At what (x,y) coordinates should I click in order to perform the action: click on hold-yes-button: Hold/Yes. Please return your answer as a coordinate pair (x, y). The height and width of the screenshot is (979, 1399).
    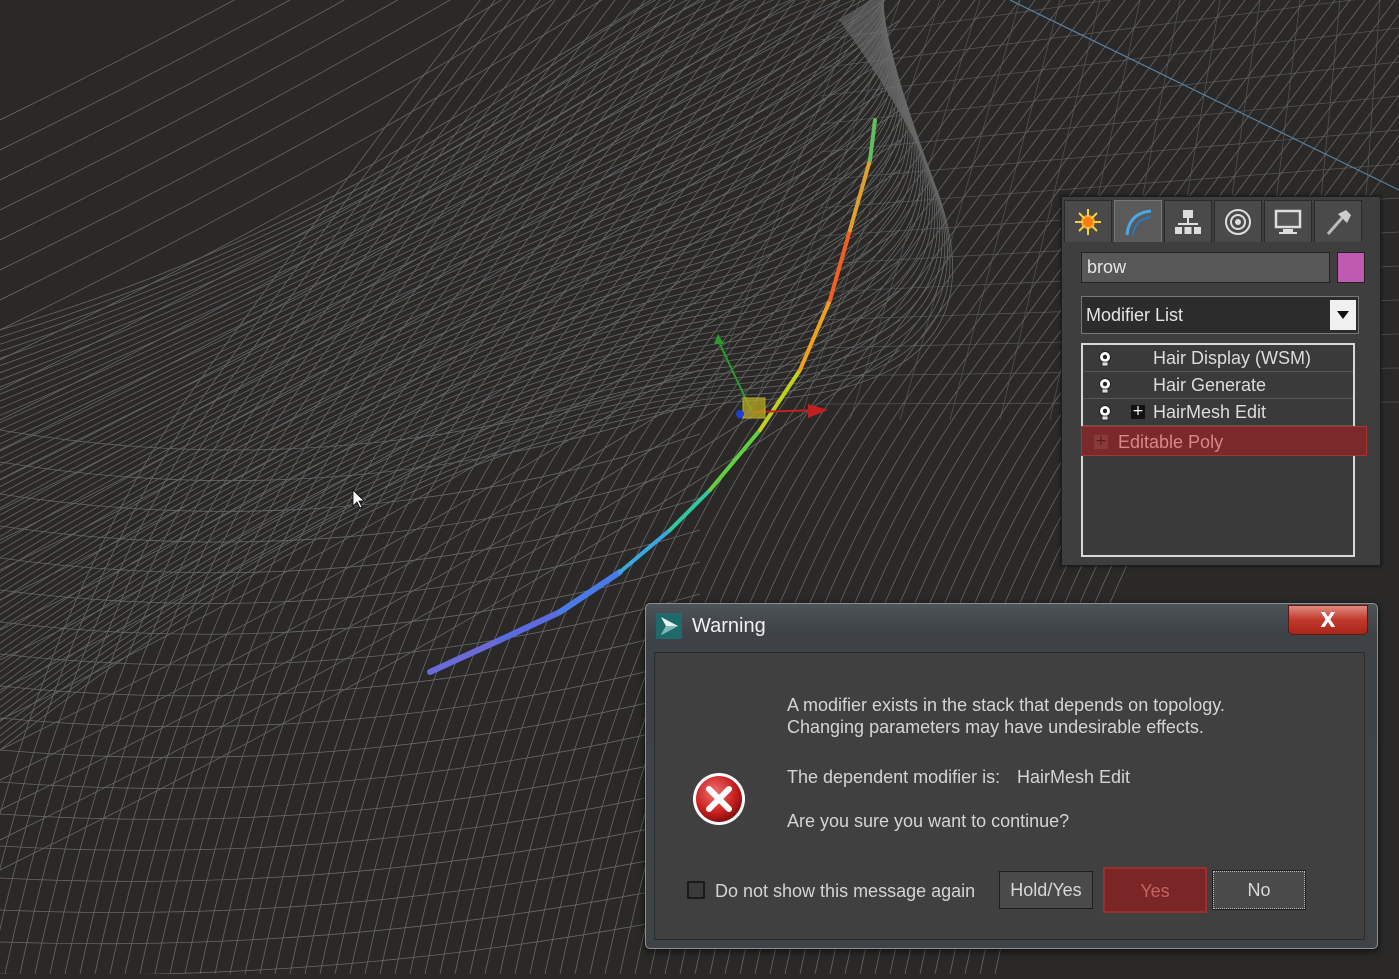
    Looking at the image, I should click on (1046, 890).